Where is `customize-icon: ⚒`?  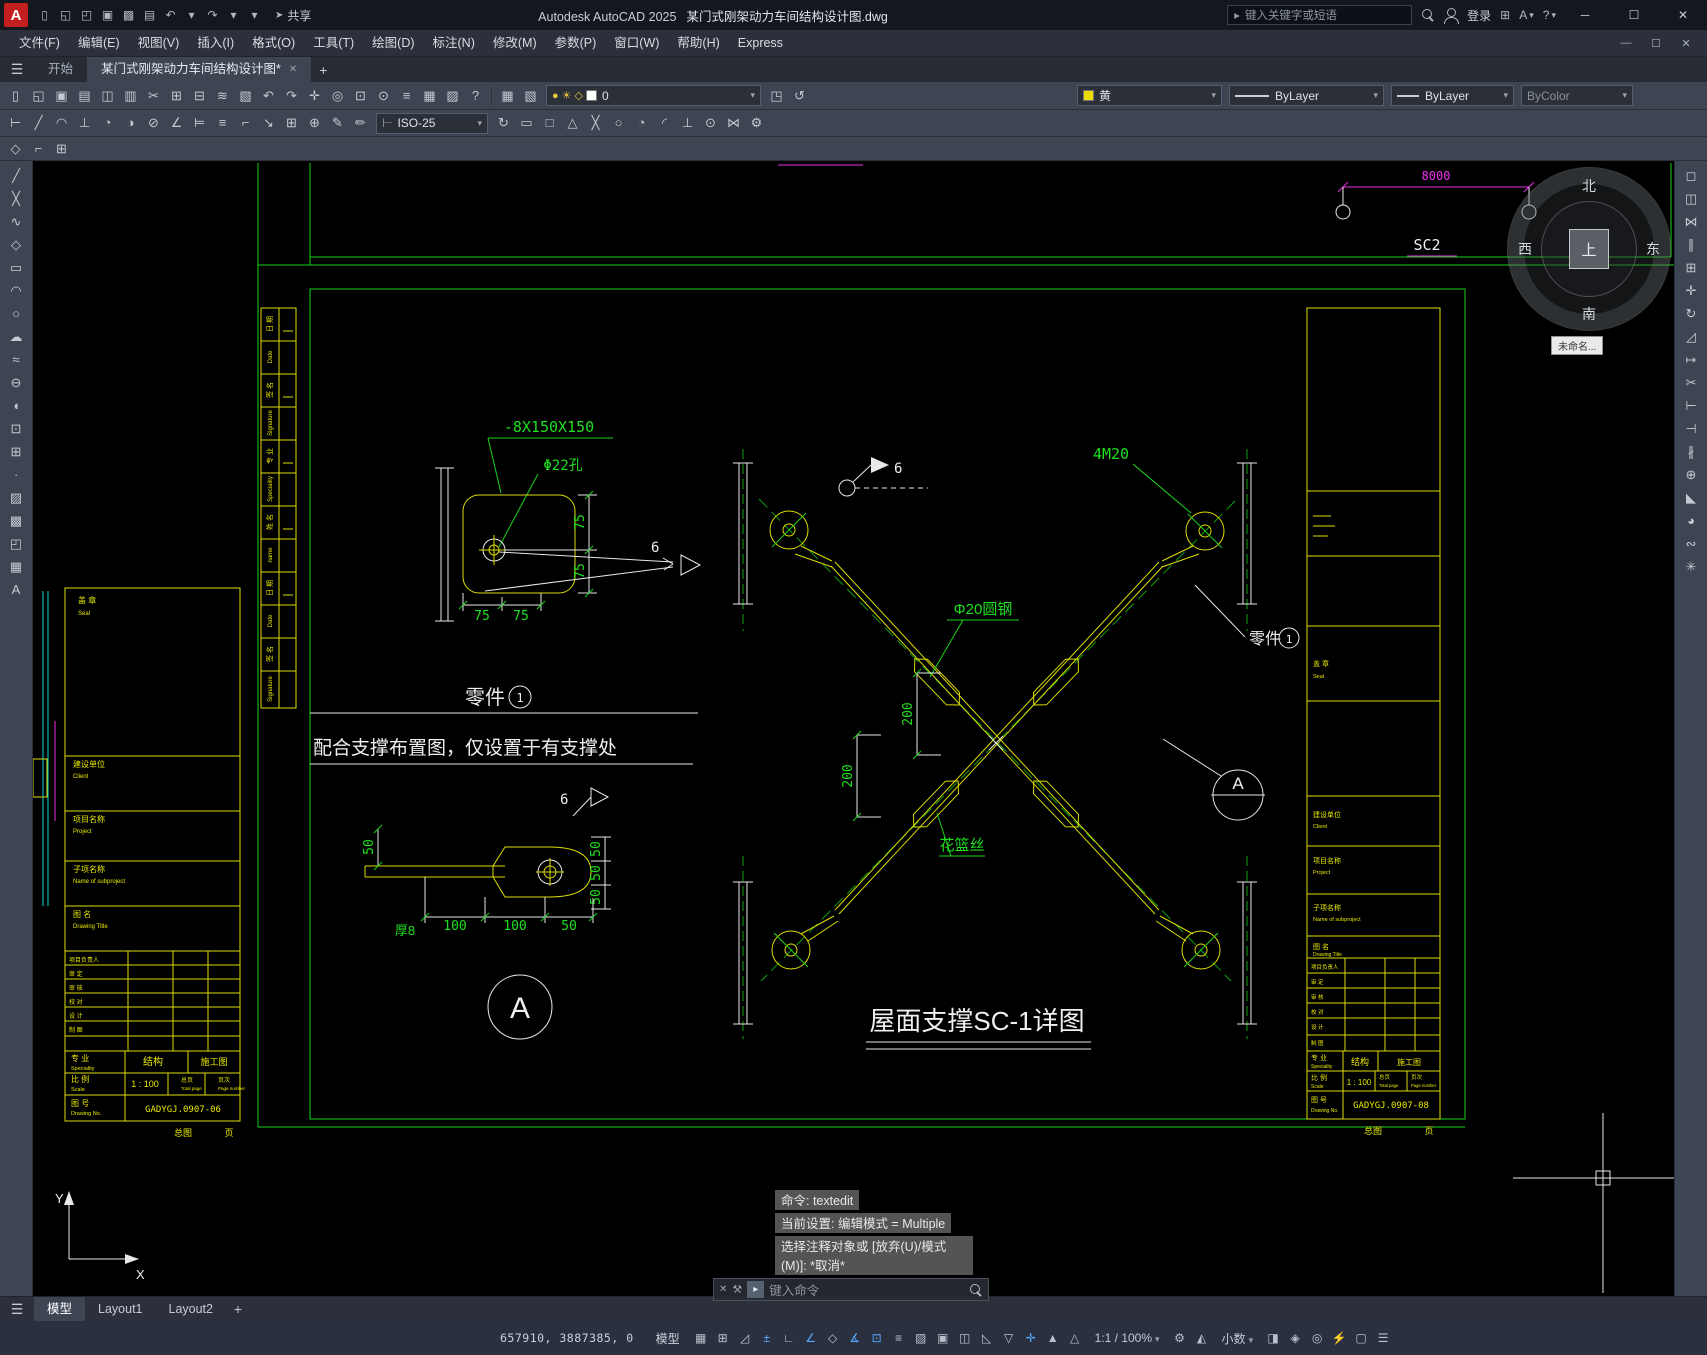
customize-icon: ⚒ is located at coordinates (737, 1289).